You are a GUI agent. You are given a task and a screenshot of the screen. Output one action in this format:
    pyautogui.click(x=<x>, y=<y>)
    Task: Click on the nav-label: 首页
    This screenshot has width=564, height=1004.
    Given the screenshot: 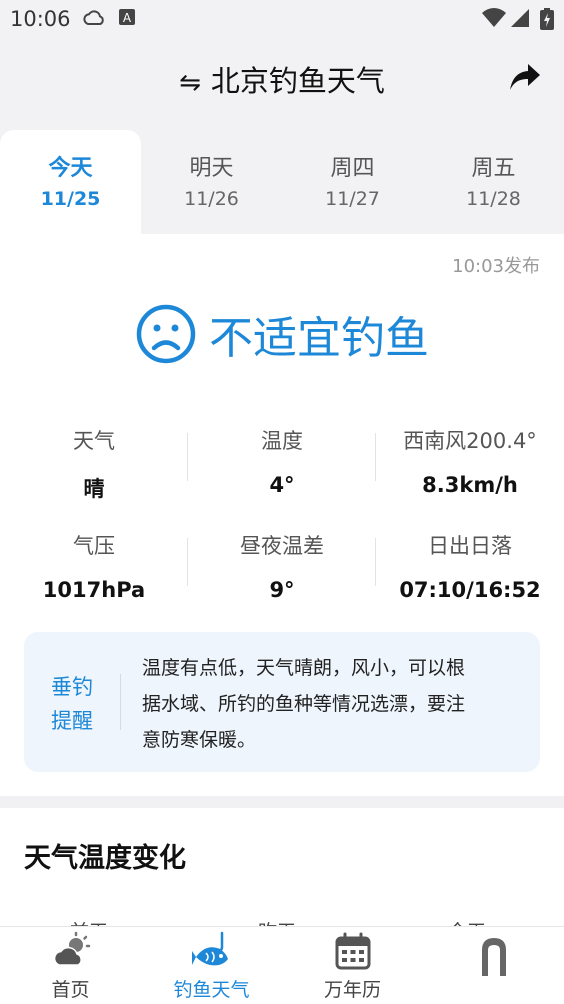 What is the action you would take?
    pyautogui.click(x=70, y=990)
    